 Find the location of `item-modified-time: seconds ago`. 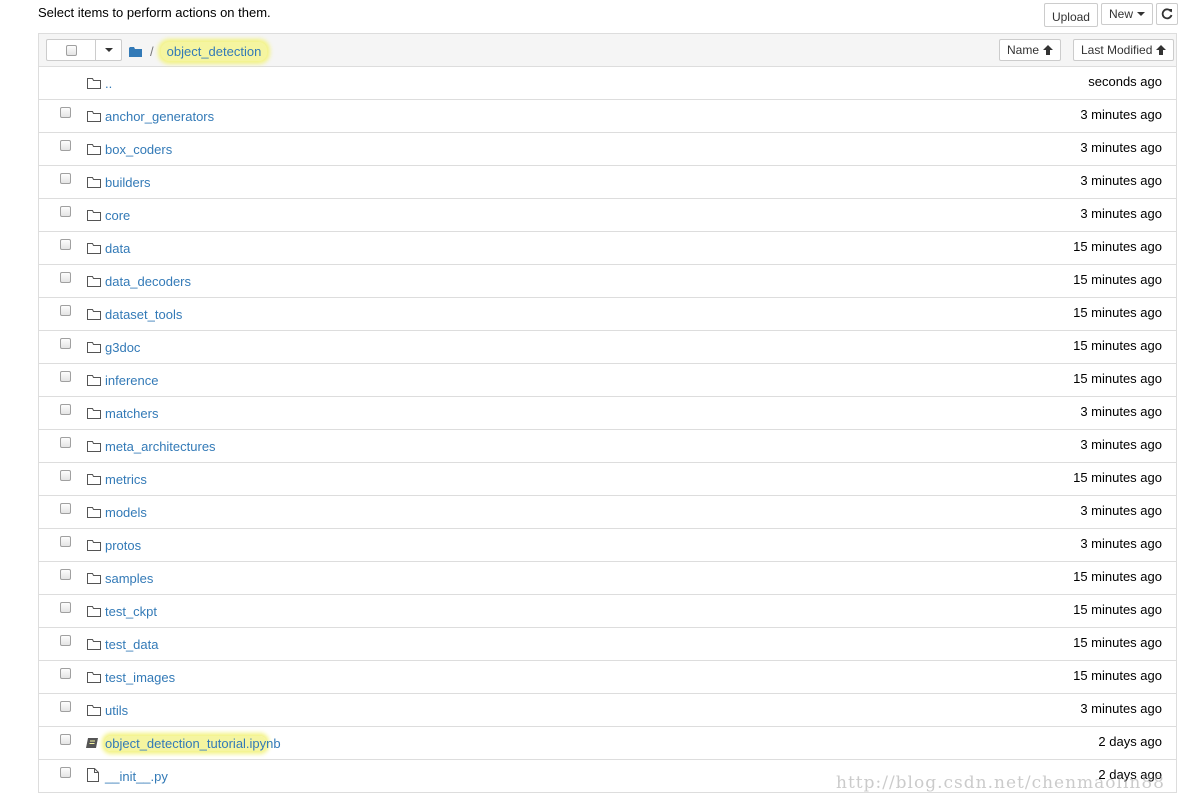

item-modified-time: seconds ago is located at coordinates (1125, 81).